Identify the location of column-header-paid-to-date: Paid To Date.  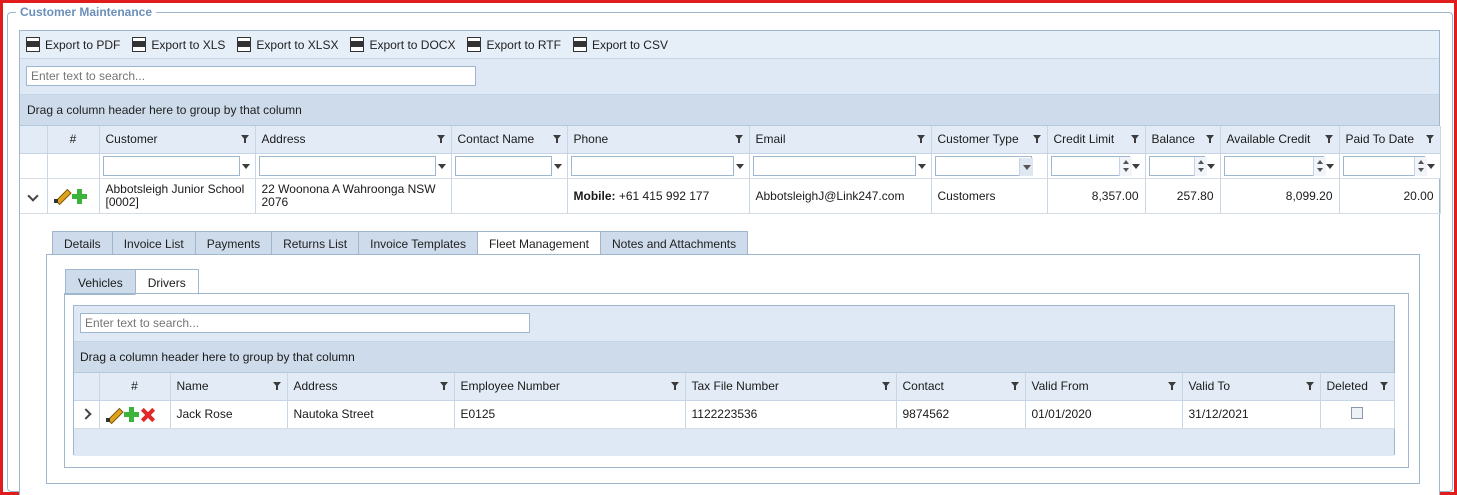
(1390, 140).